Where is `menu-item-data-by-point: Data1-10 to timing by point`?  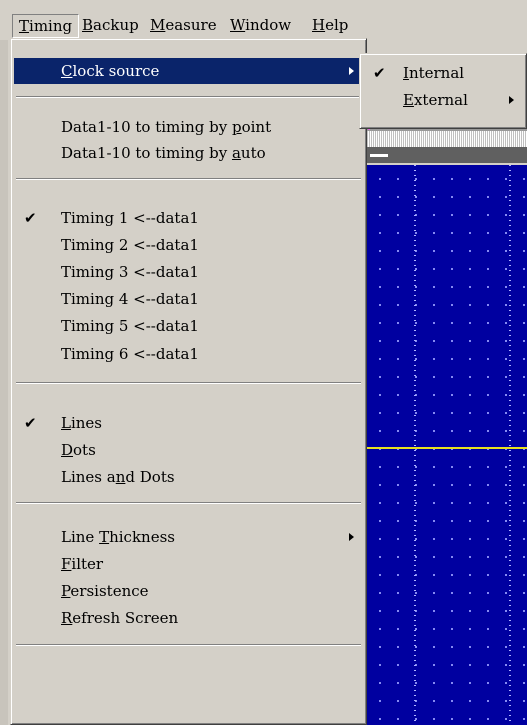 menu-item-data-by-point: Data1-10 to timing by point is located at coordinates (188, 127).